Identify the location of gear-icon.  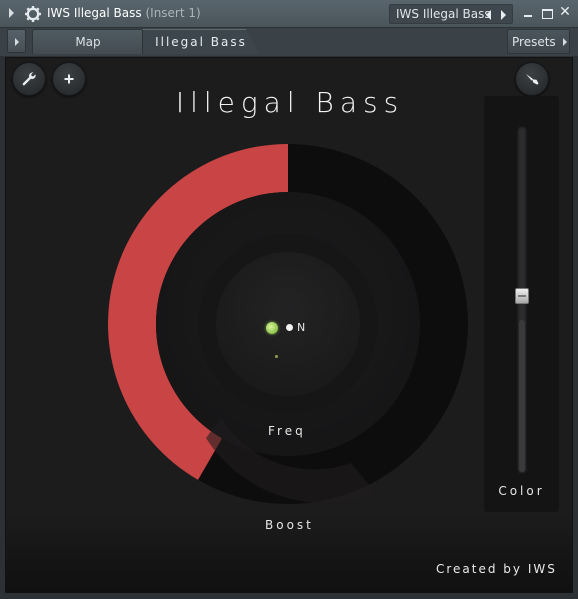
(33, 14).